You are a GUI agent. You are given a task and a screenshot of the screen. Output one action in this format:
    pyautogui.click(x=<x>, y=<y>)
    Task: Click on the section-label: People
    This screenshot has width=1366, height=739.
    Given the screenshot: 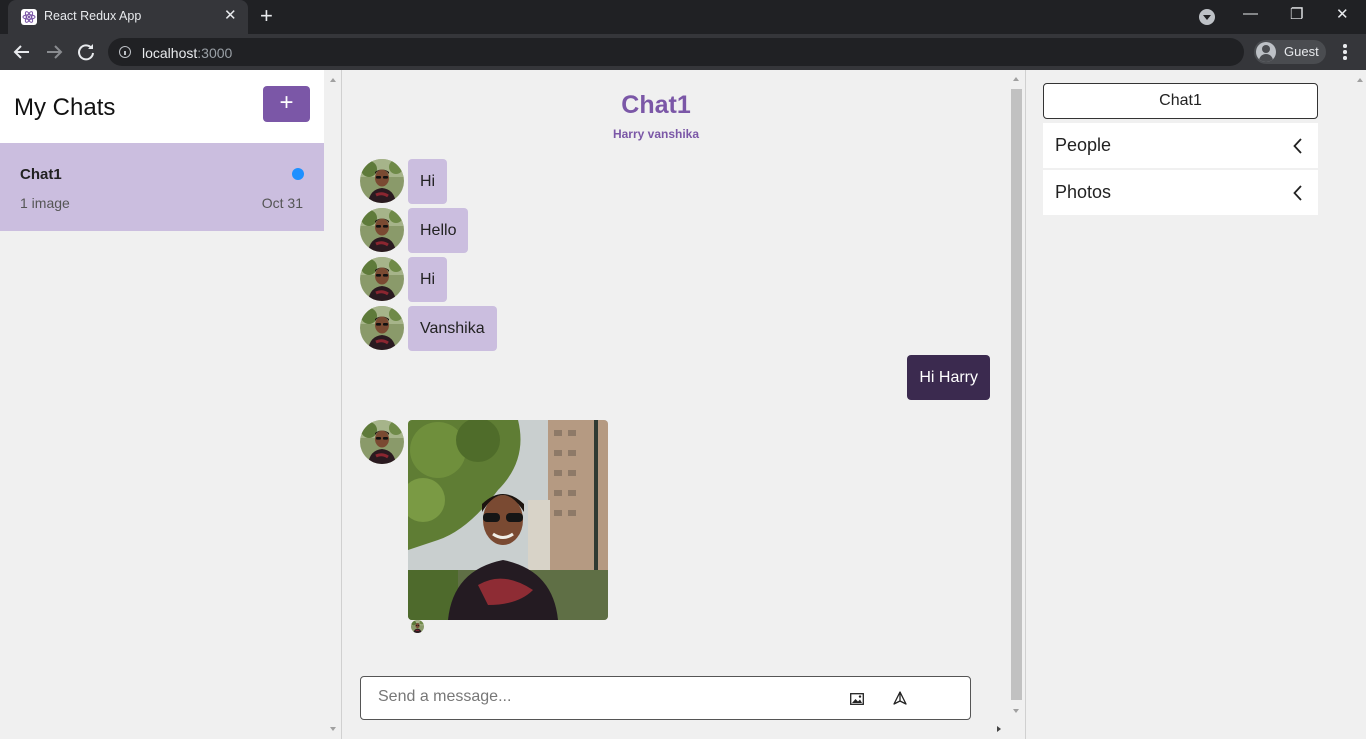 What is the action you would take?
    pyautogui.click(x=1083, y=145)
    